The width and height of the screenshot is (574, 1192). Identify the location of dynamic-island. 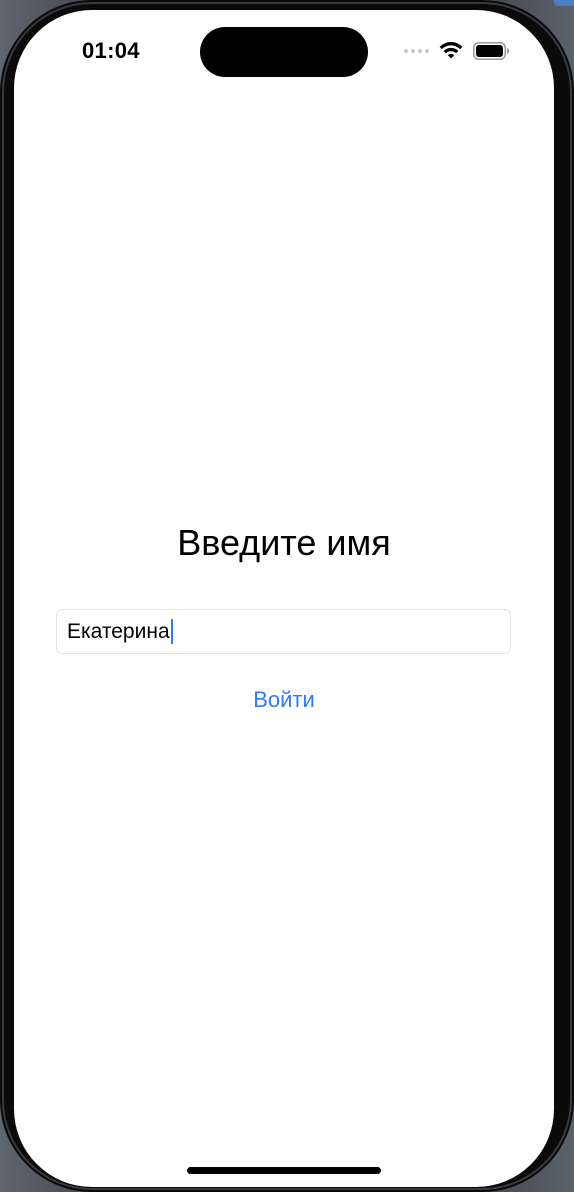
(284, 52).